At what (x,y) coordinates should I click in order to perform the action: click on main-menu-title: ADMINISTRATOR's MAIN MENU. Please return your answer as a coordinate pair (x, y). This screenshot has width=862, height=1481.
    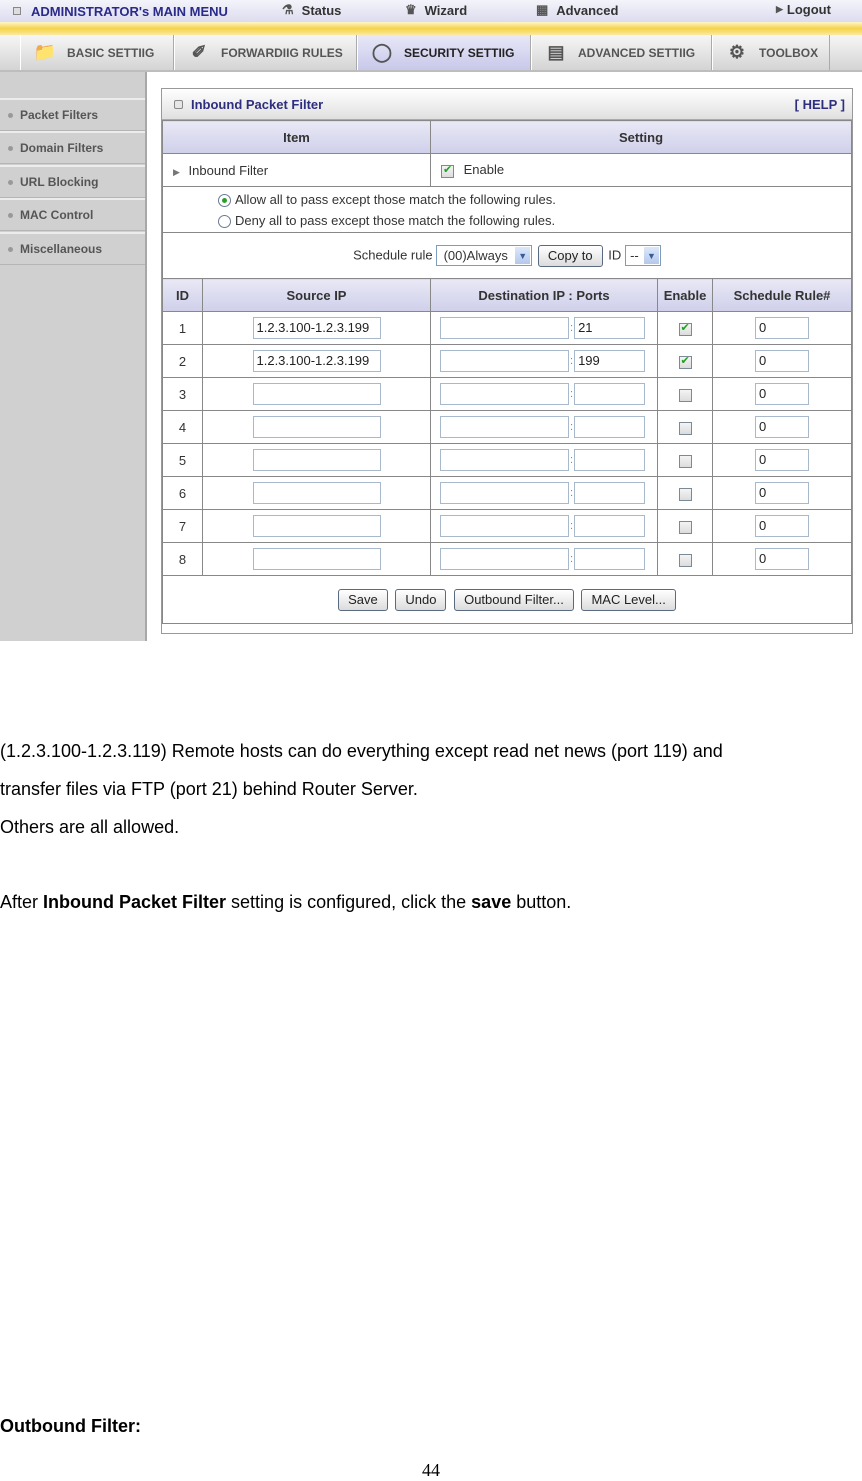
    Looking at the image, I should click on (129, 11).